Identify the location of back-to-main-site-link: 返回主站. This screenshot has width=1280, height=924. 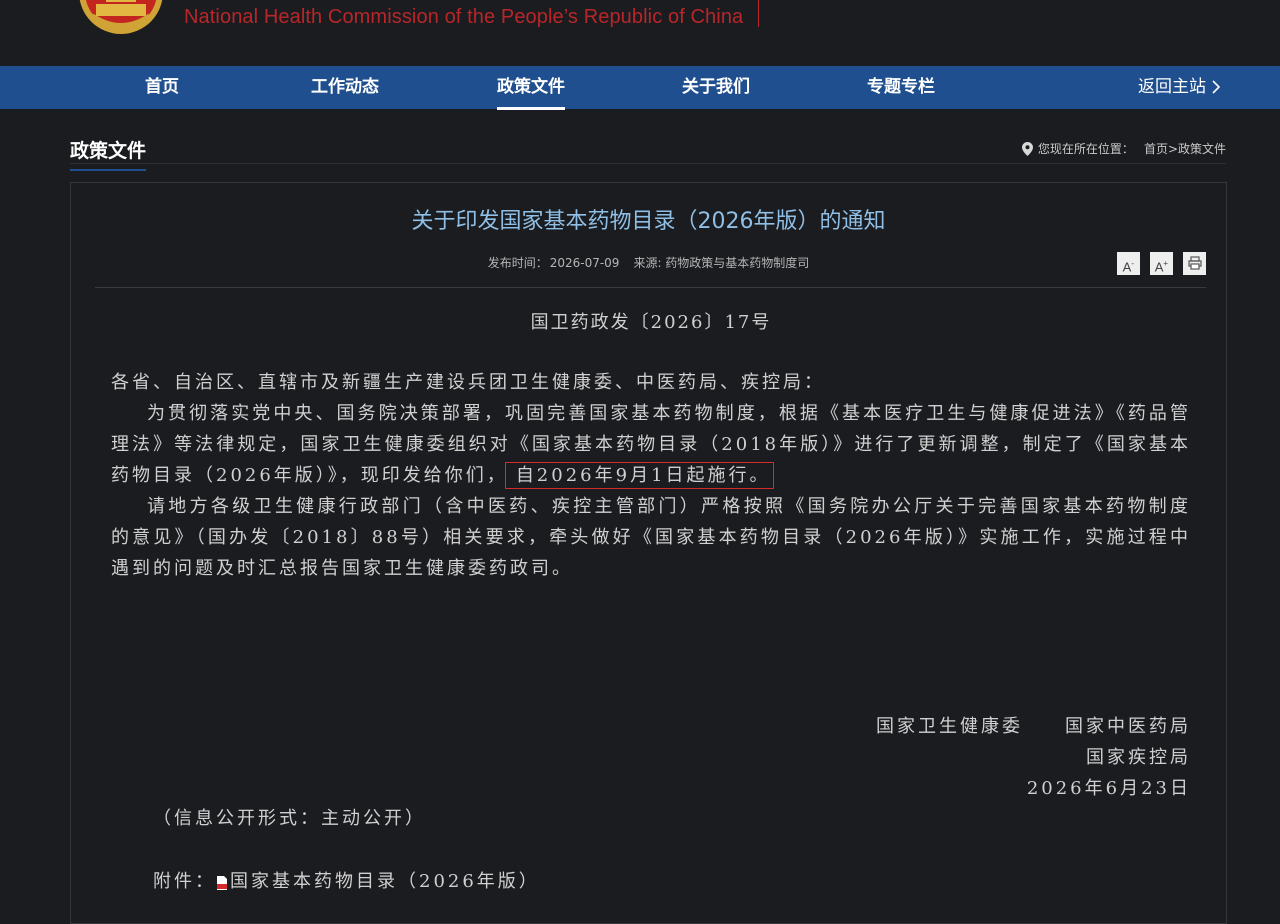
(1179, 87).